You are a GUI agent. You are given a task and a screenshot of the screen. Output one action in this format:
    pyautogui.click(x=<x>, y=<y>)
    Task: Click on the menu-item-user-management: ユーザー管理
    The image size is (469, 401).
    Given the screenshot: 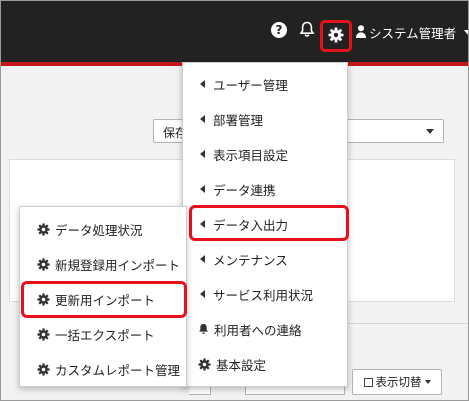 What is the action you would take?
    pyautogui.click(x=265, y=84)
    